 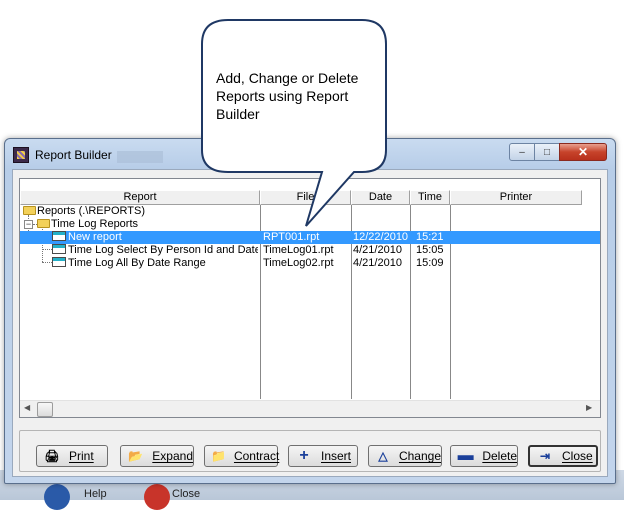 I want to click on exit-door-icon: ⇥, so click(x=545, y=456).